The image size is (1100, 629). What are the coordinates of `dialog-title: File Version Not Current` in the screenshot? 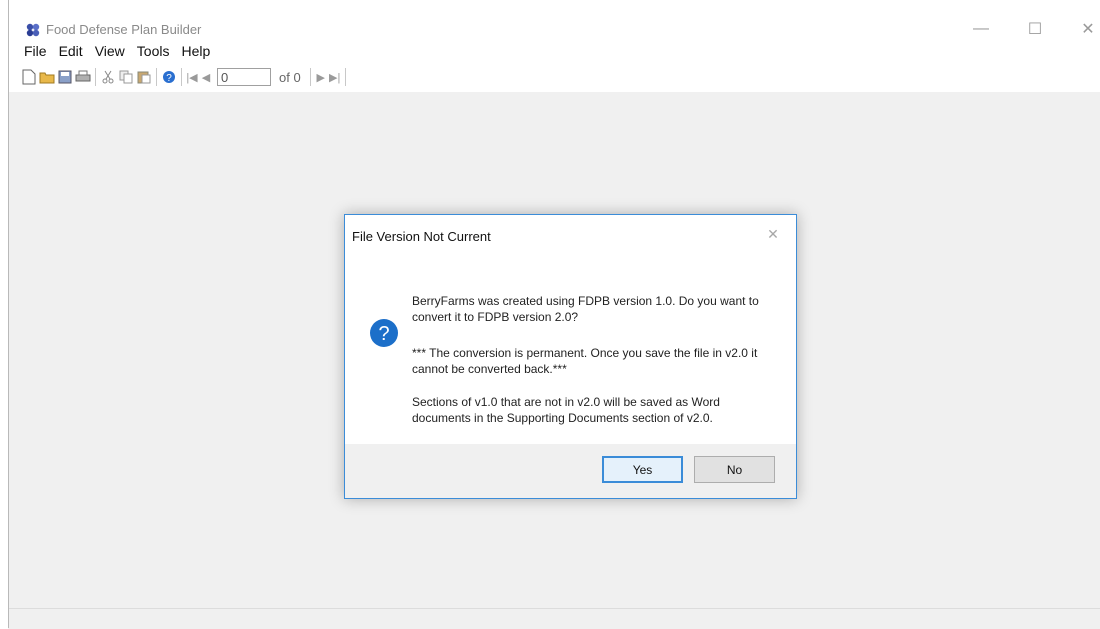 It's located at (421, 236).